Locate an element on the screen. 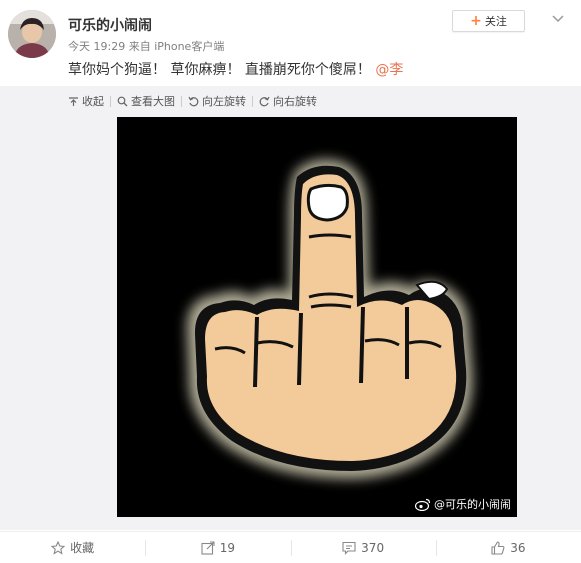 This screenshot has width=581, height=563. post-time: 今天 19:29 is located at coordinates (96, 46).